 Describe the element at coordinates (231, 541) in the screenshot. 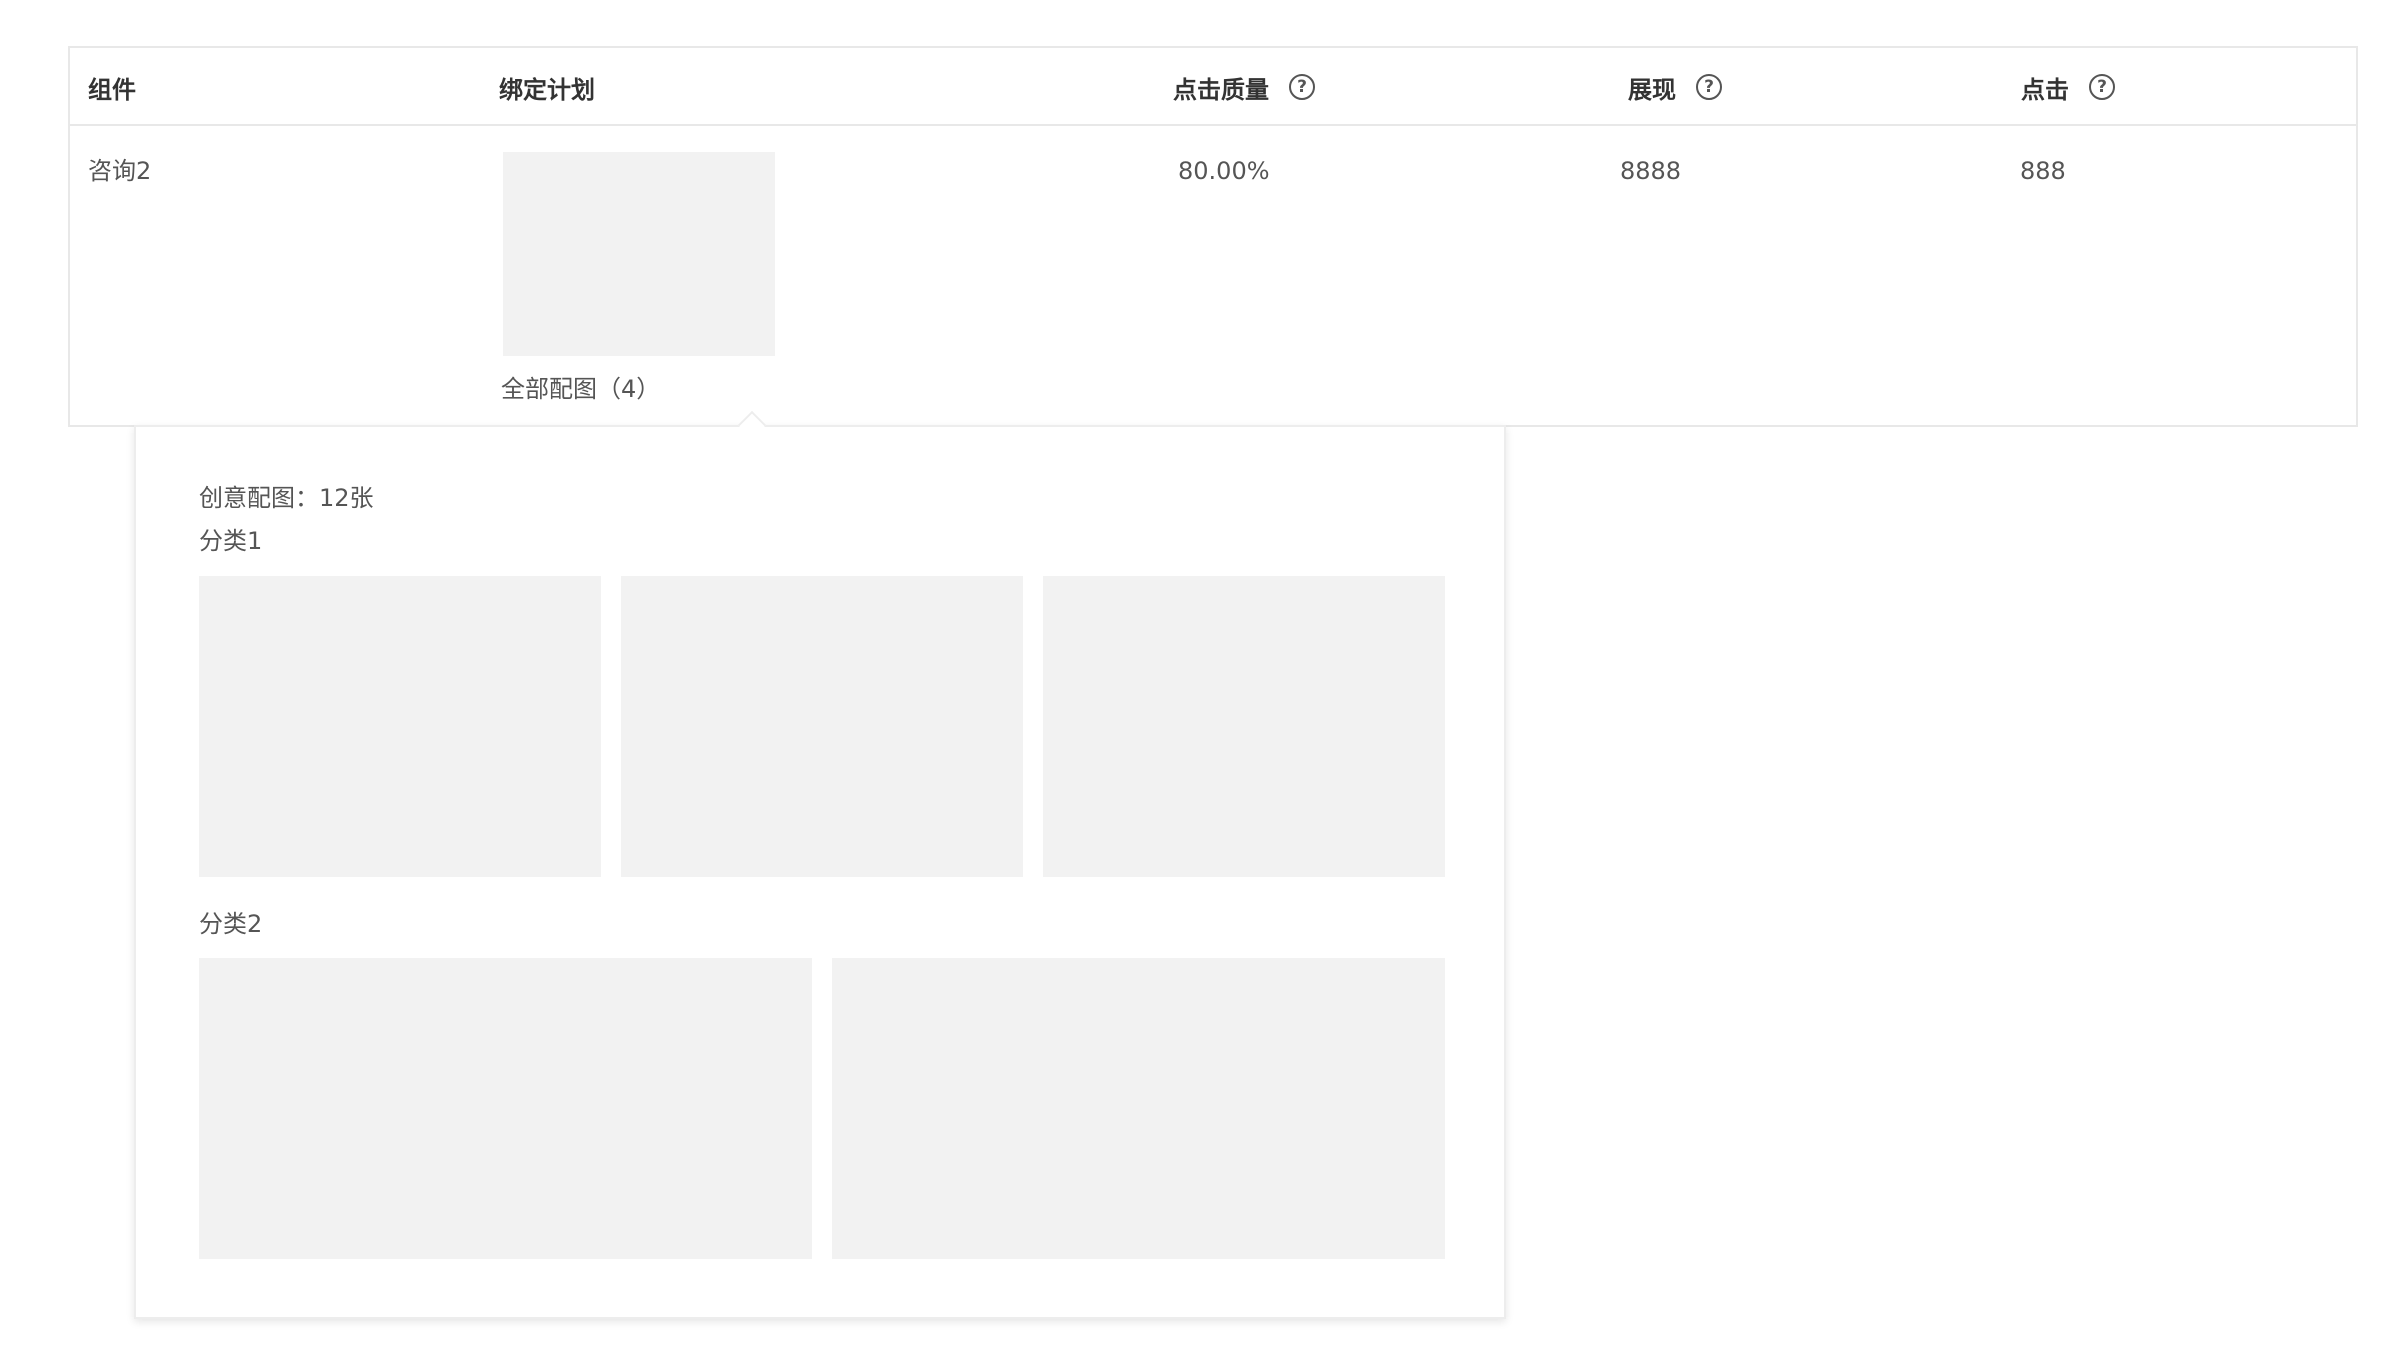

I see `category-label: 分类1` at that location.